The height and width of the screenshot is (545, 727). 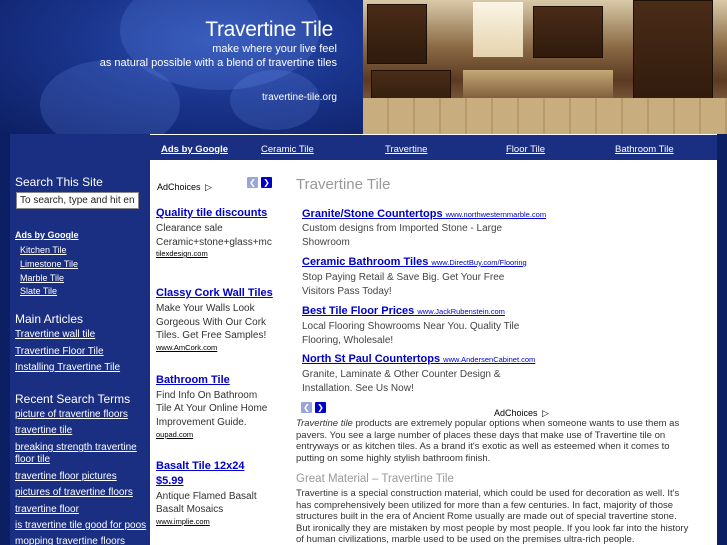 I want to click on ad-url-link: tilexdesign.com, so click(x=182, y=253).